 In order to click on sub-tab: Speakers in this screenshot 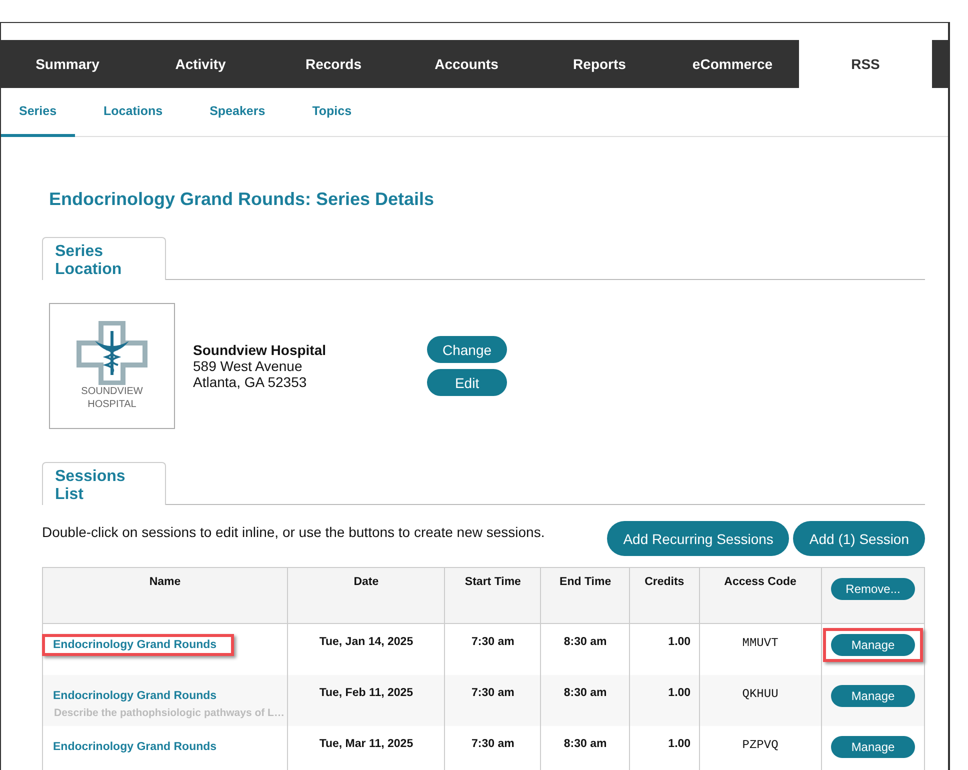, I will do `click(238, 112)`.